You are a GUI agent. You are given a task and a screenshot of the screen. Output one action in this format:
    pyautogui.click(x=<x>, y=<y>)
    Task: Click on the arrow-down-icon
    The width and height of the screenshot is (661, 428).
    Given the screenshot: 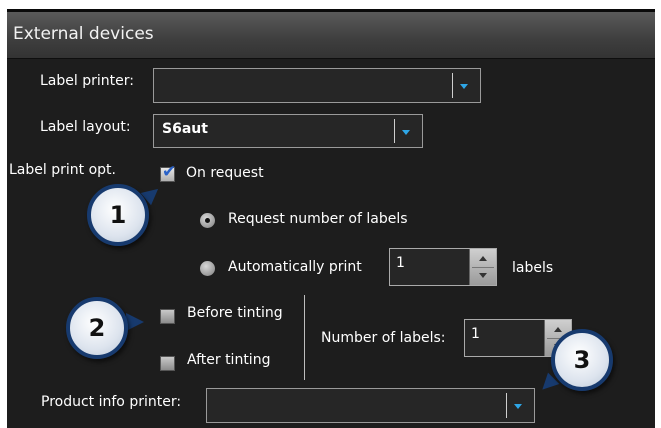 What is the action you would take?
    pyautogui.click(x=483, y=275)
    